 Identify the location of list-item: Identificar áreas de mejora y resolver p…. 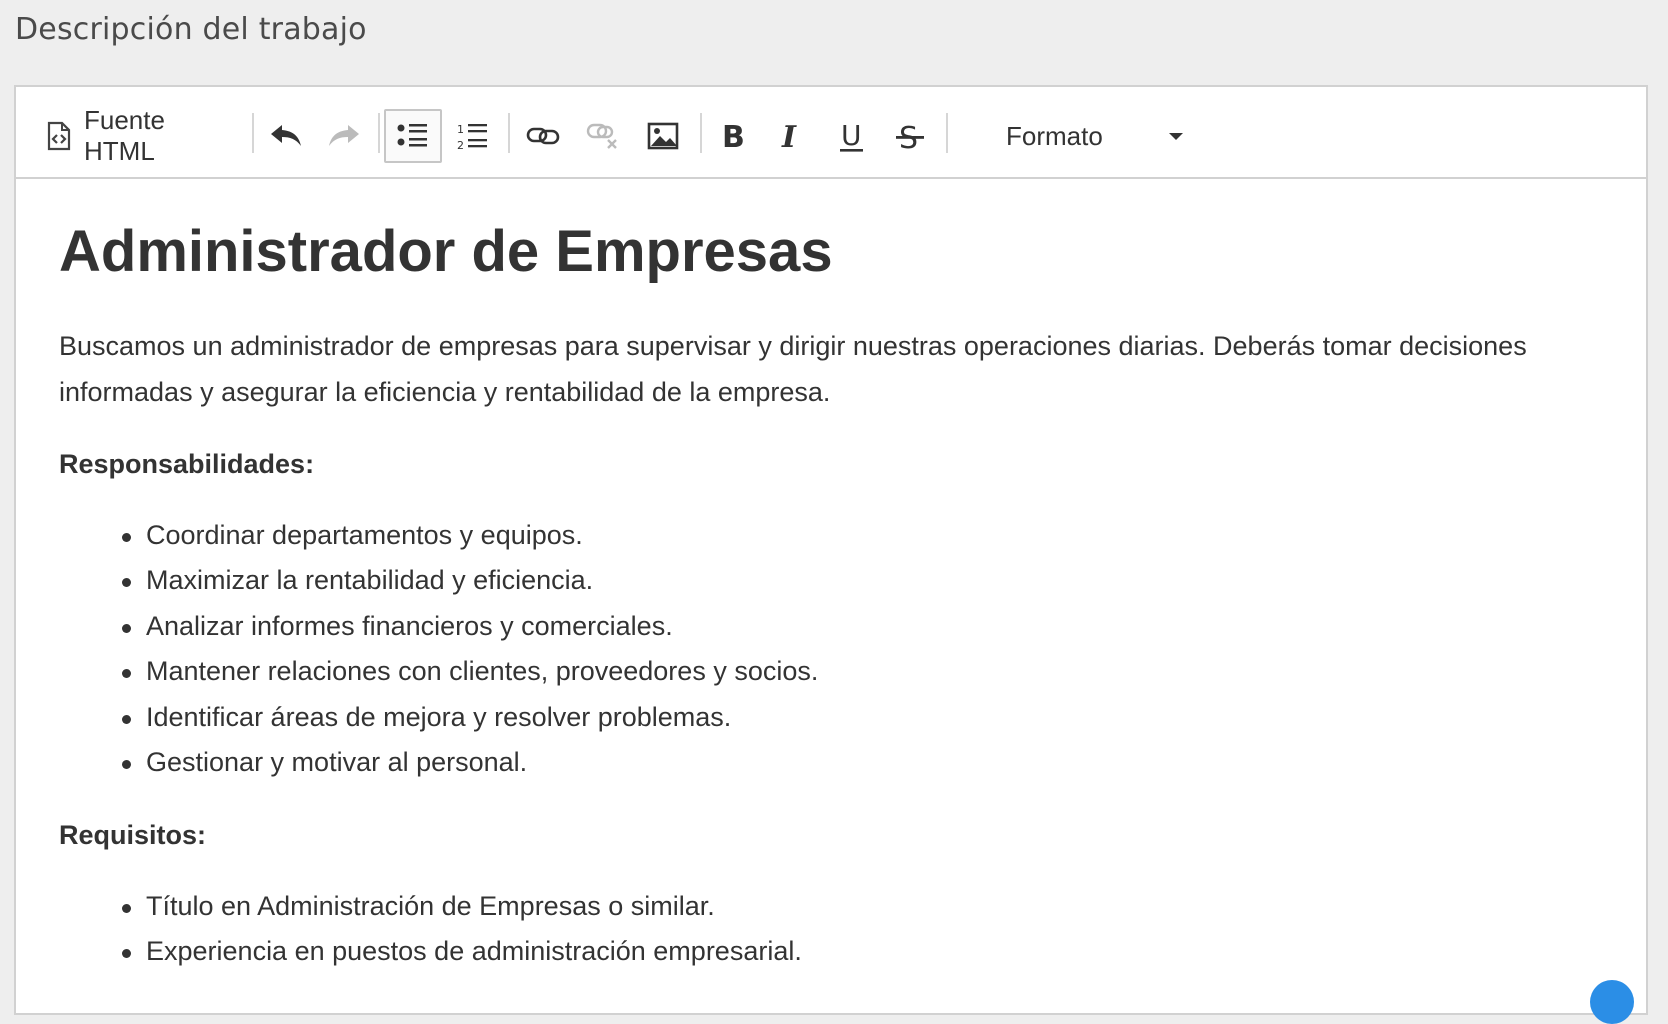
(862, 718).